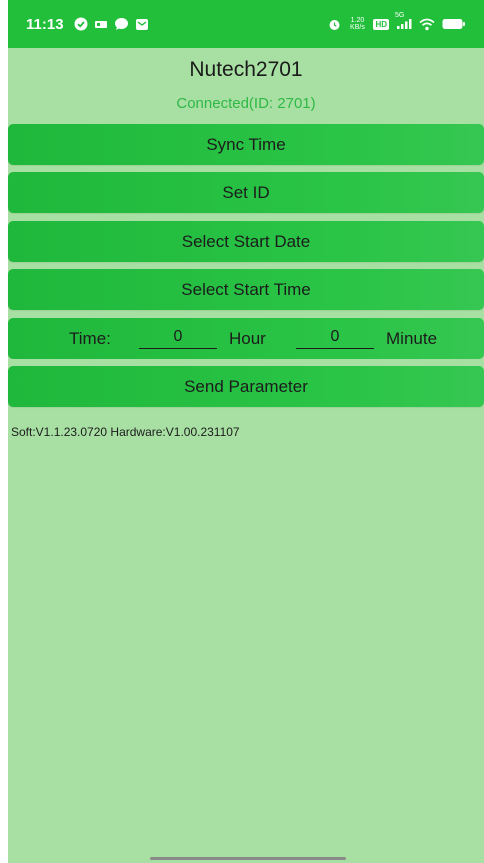 Image resolution: width=484 pixels, height=863 pixels. What do you see at coordinates (454, 24) in the screenshot?
I see `battery-icon` at bounding box center [454, 24].